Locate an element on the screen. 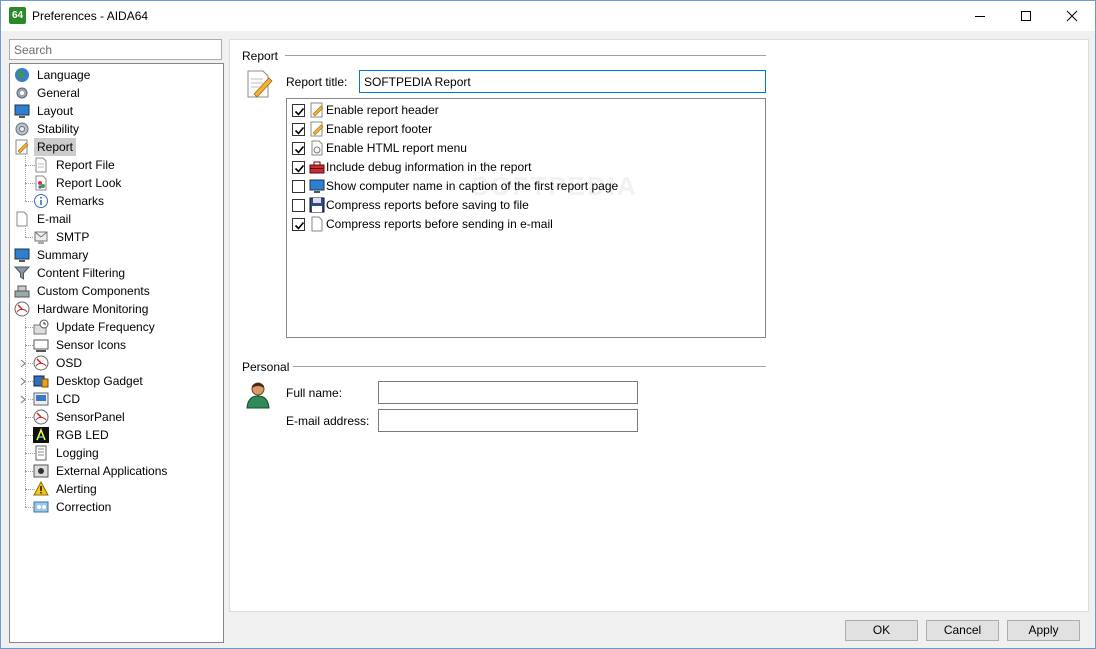  maximize-button is located at coordinates (1026, 16).